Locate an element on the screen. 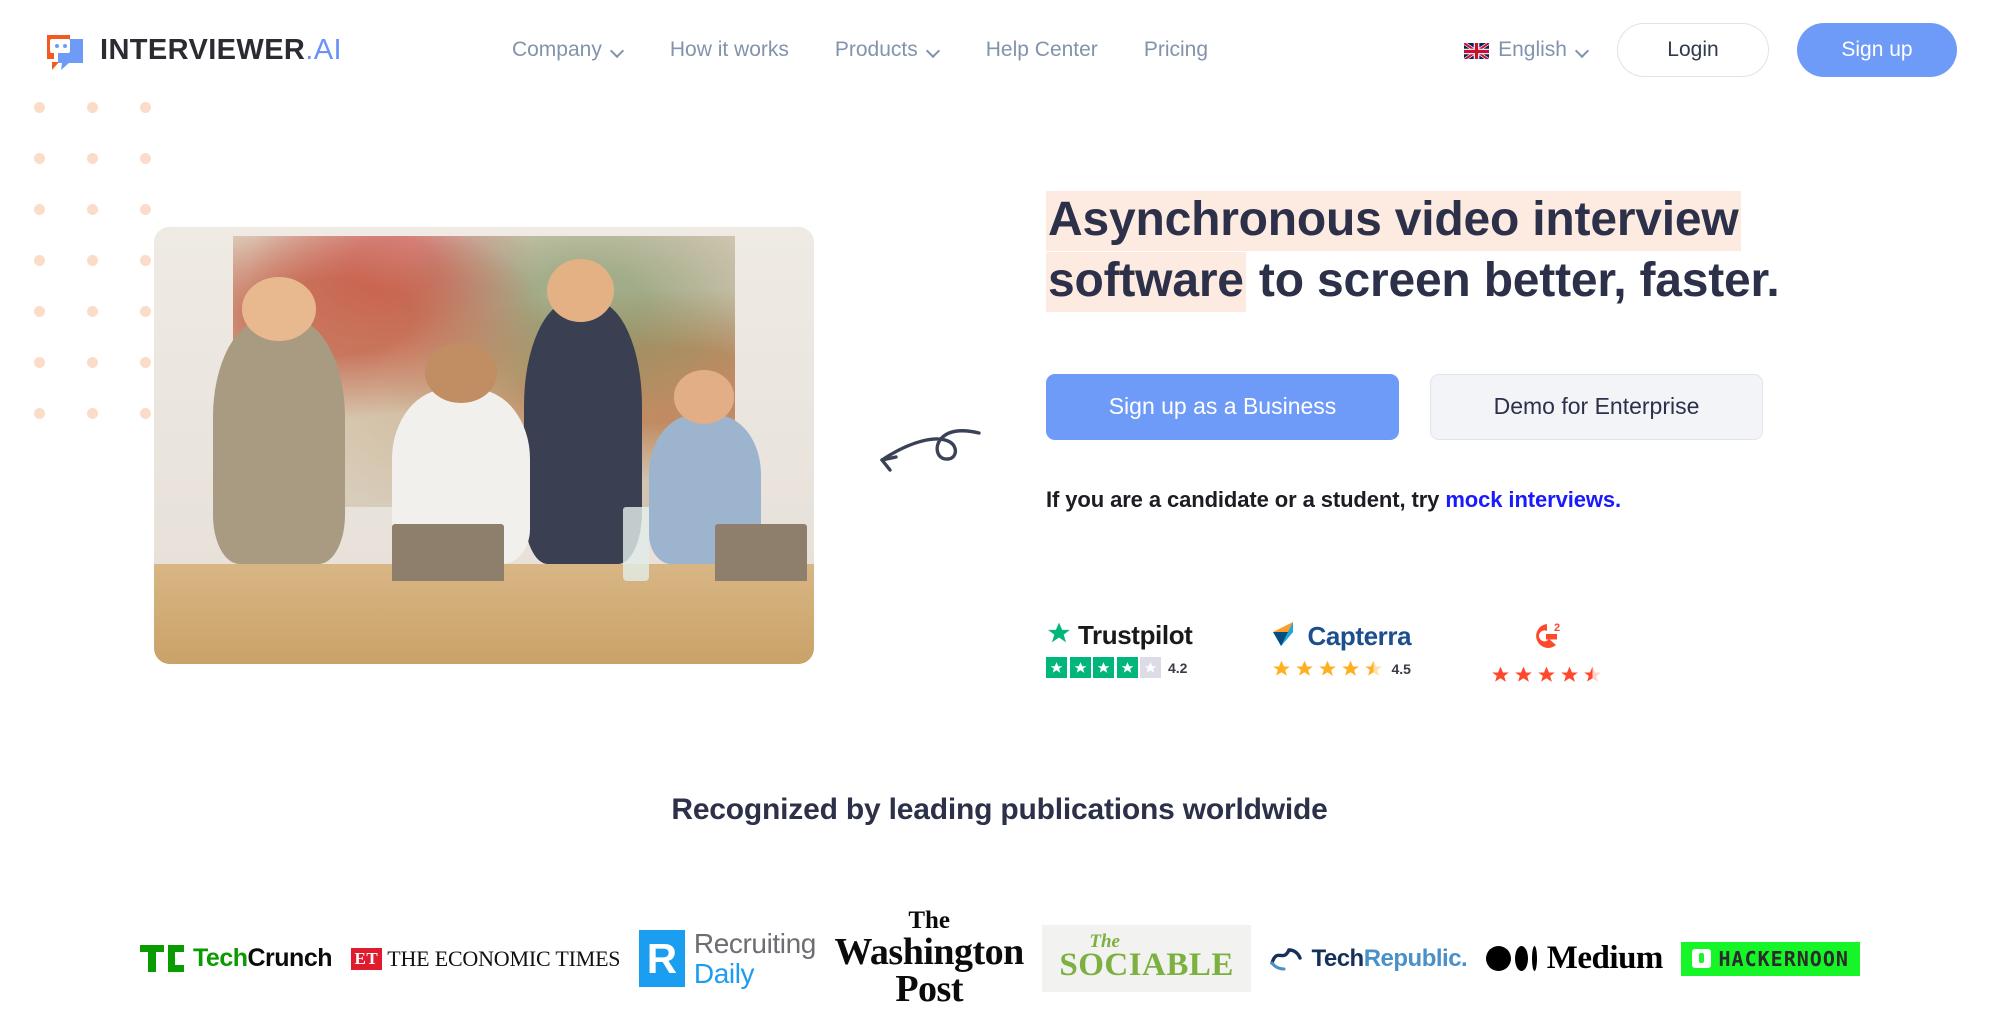  nav-label: Help Center is located at coordinates (1041, 49).